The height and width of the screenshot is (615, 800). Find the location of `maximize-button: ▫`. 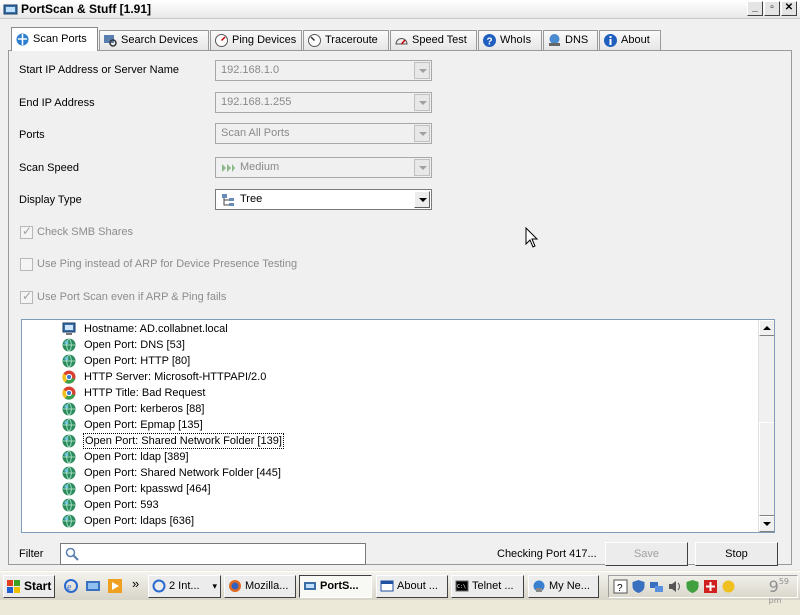

maximize-button: ▫ is located at coordinates (772, 8).